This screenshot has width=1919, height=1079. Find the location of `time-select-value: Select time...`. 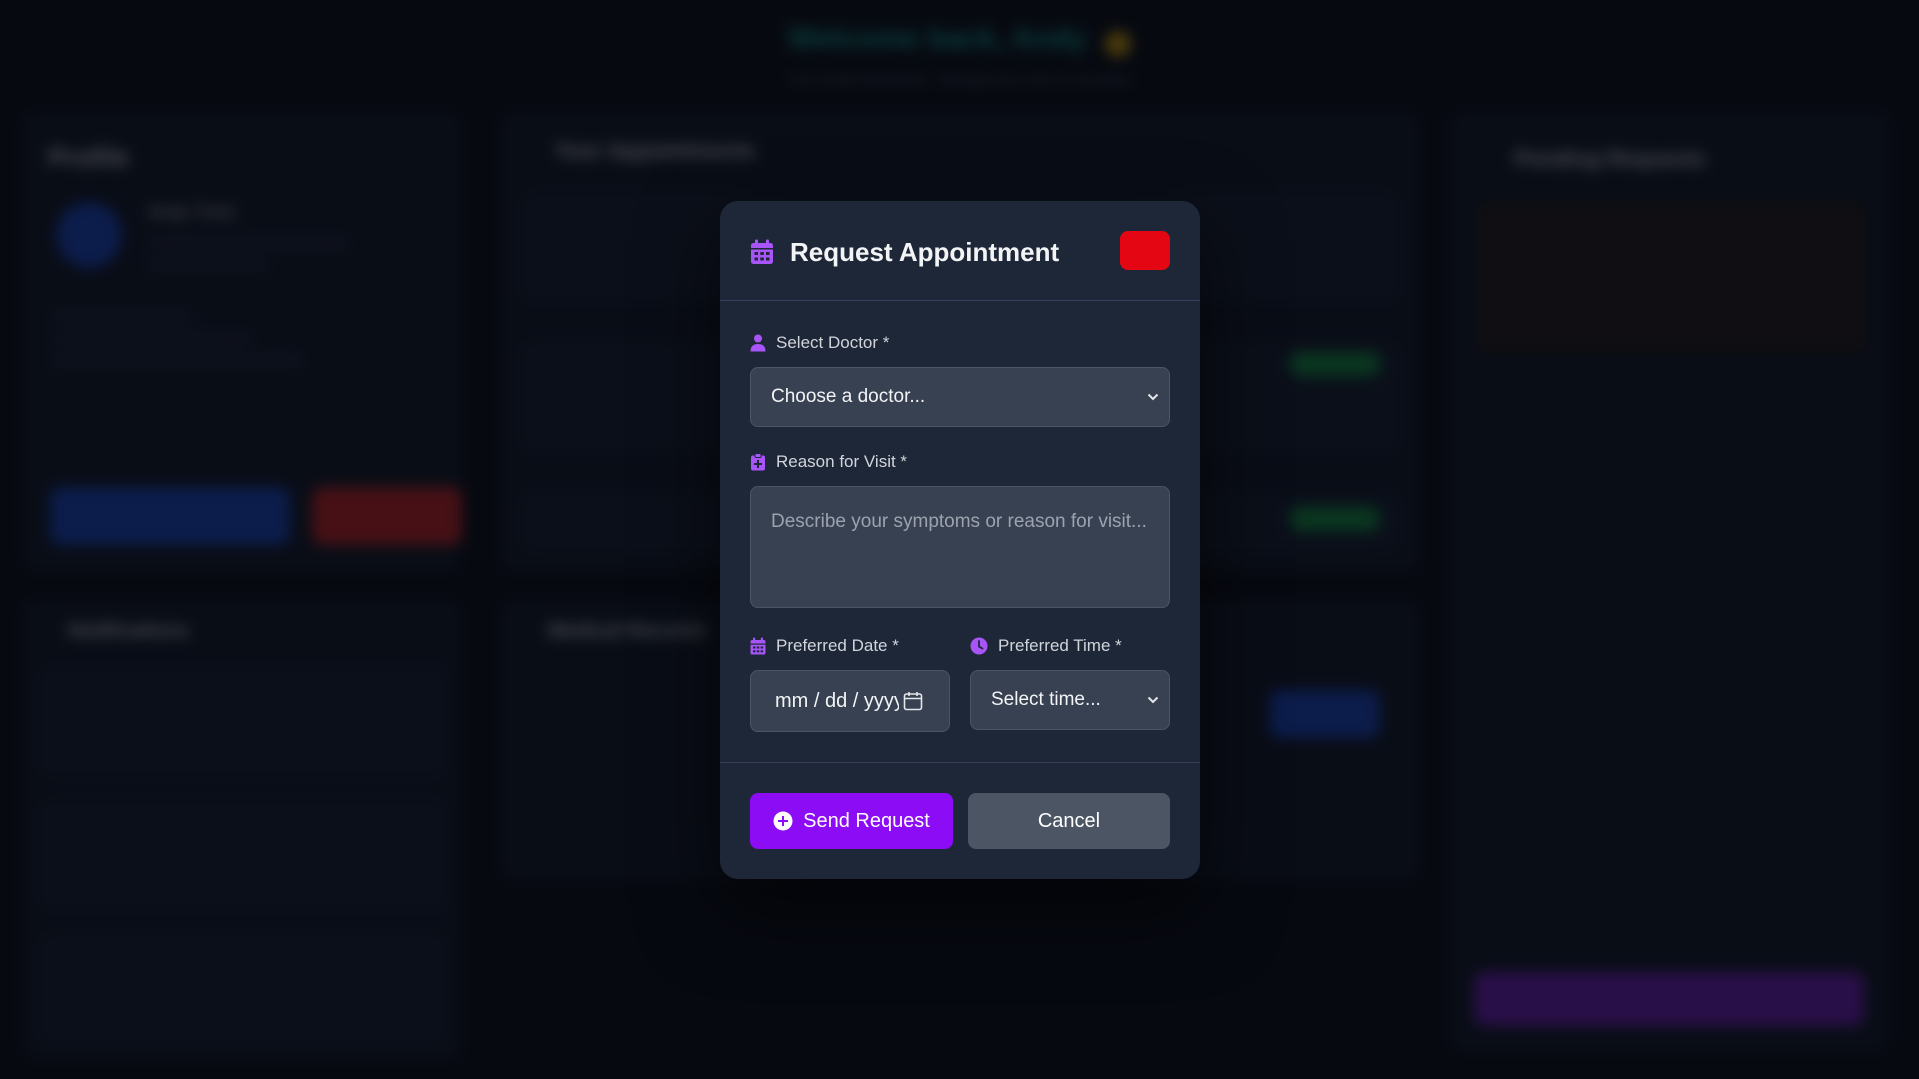

time-select-value: Select time... is located at coordinates (1046, 699).